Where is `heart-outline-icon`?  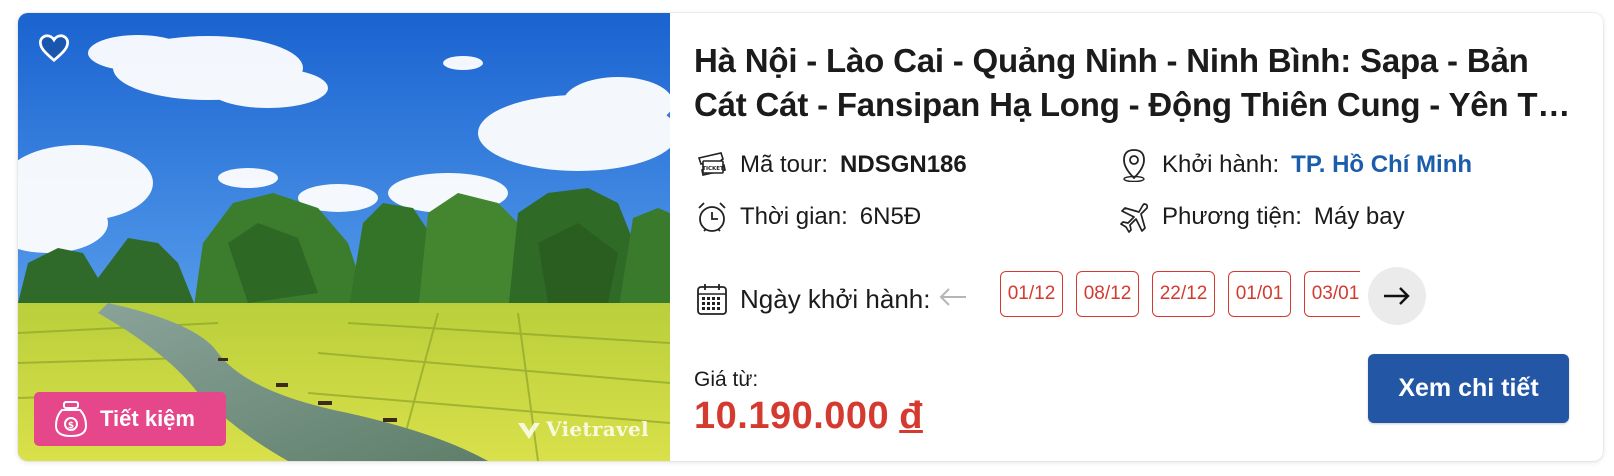 heart-outline-icon is located at coordinates (54, 48).